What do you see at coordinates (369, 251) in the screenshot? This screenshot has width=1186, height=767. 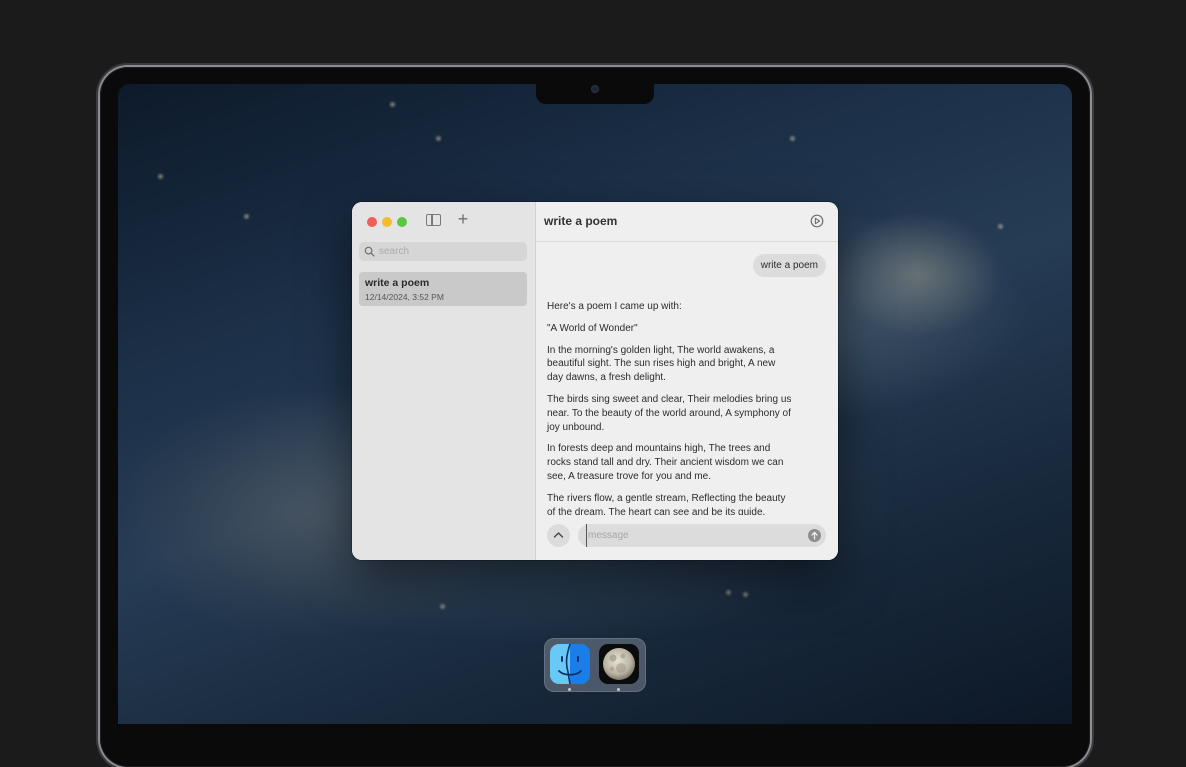 I see `search-icon` at bounding box center [369, 251].